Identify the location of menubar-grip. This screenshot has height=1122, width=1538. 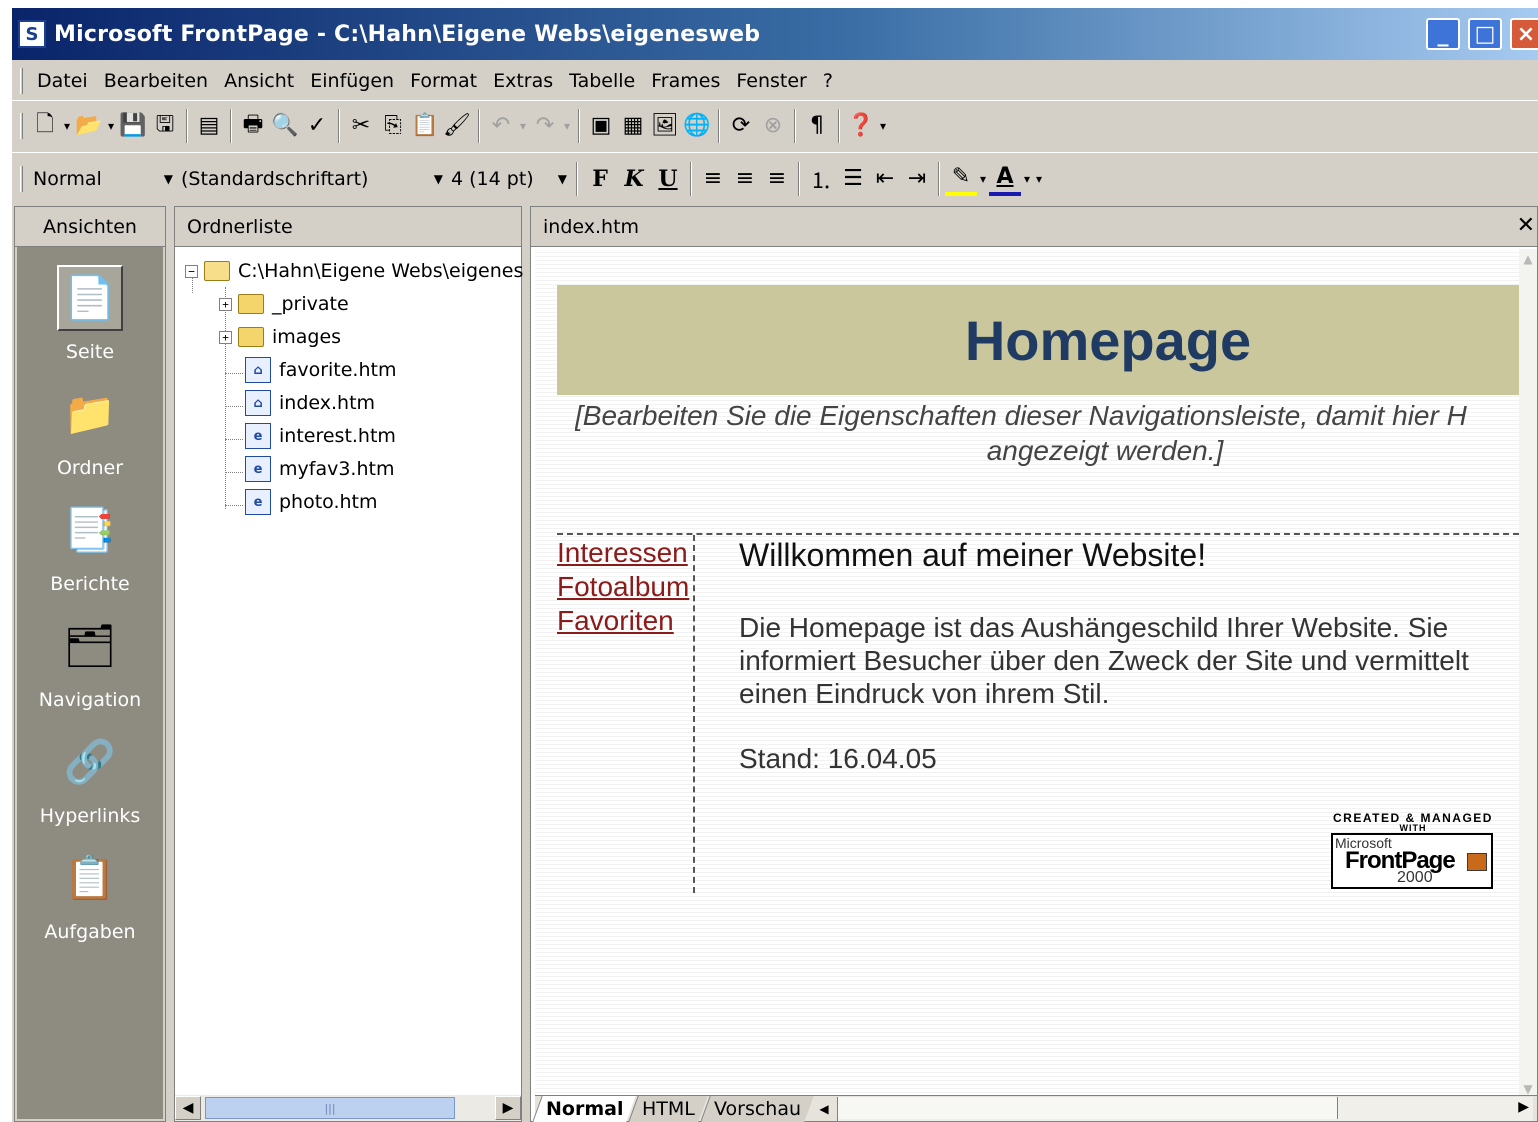
(21, 81).